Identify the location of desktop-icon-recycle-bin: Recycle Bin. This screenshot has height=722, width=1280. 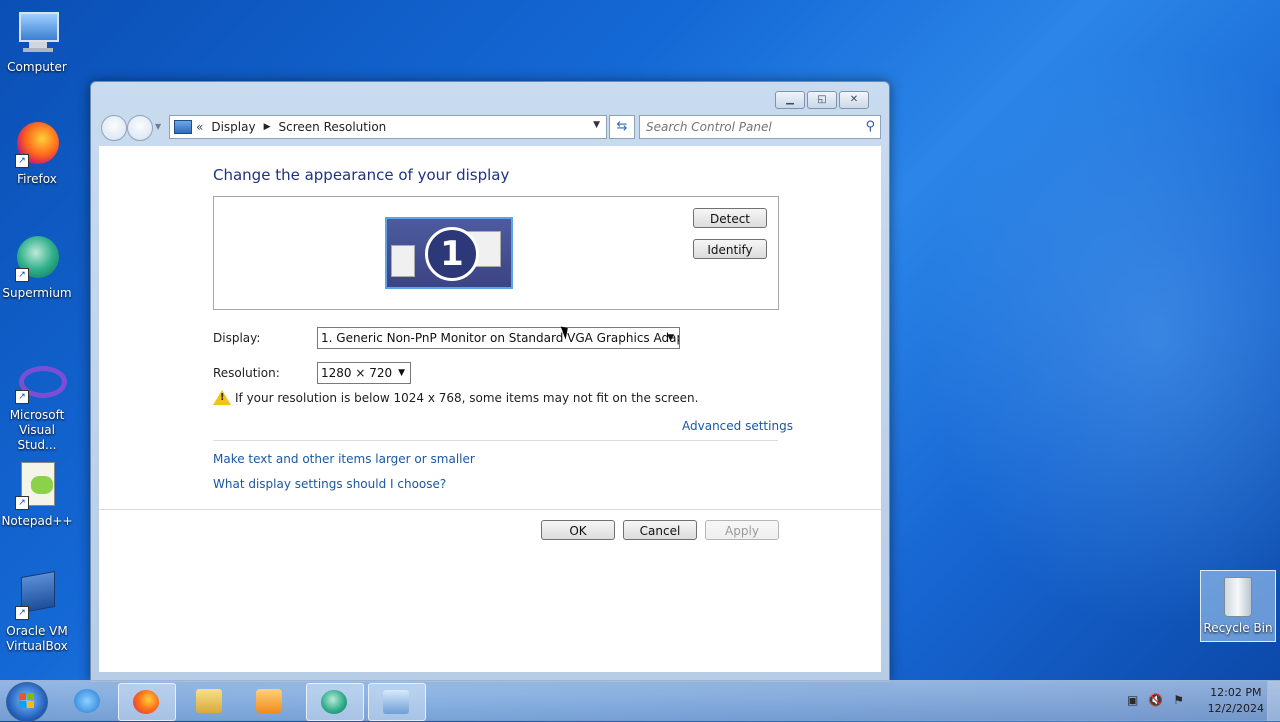
(1238, 606).